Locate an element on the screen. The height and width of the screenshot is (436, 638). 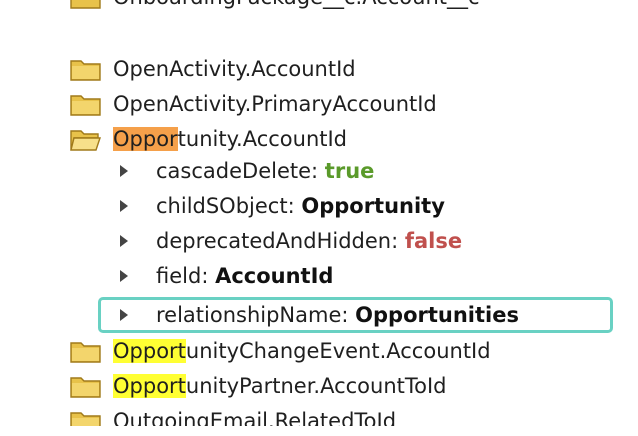
tree-row-openactivity-primaryaccountid: OpenActivity.PrimaryAccountId is located at coordinates (253, 104).